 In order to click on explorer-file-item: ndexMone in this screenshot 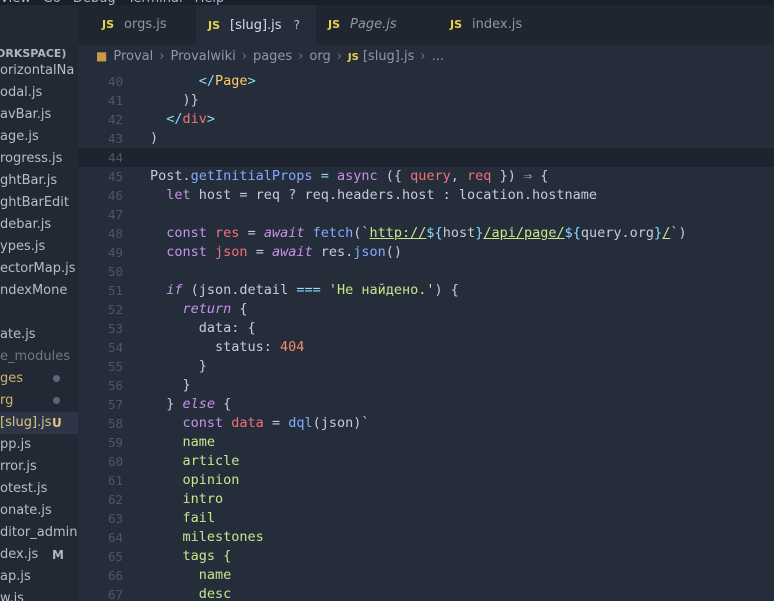, I will do `click(39, 291)`.